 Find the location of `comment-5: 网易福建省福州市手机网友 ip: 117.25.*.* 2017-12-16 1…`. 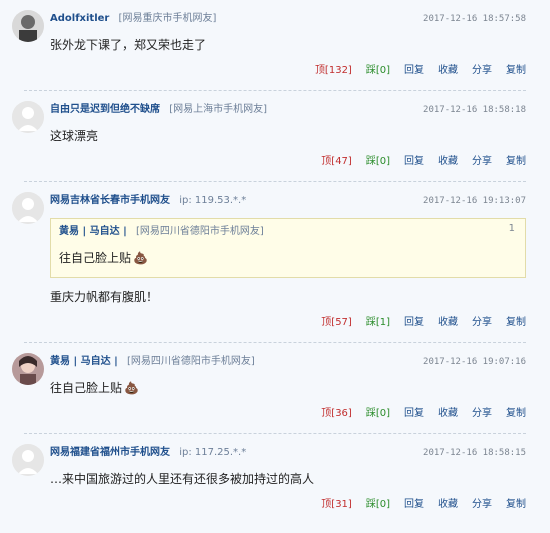

comment-5: 网易福建省福州市手机网友 ip: 117.25.*.* 2017-12-16 1… is located at coordinates (275, 473).